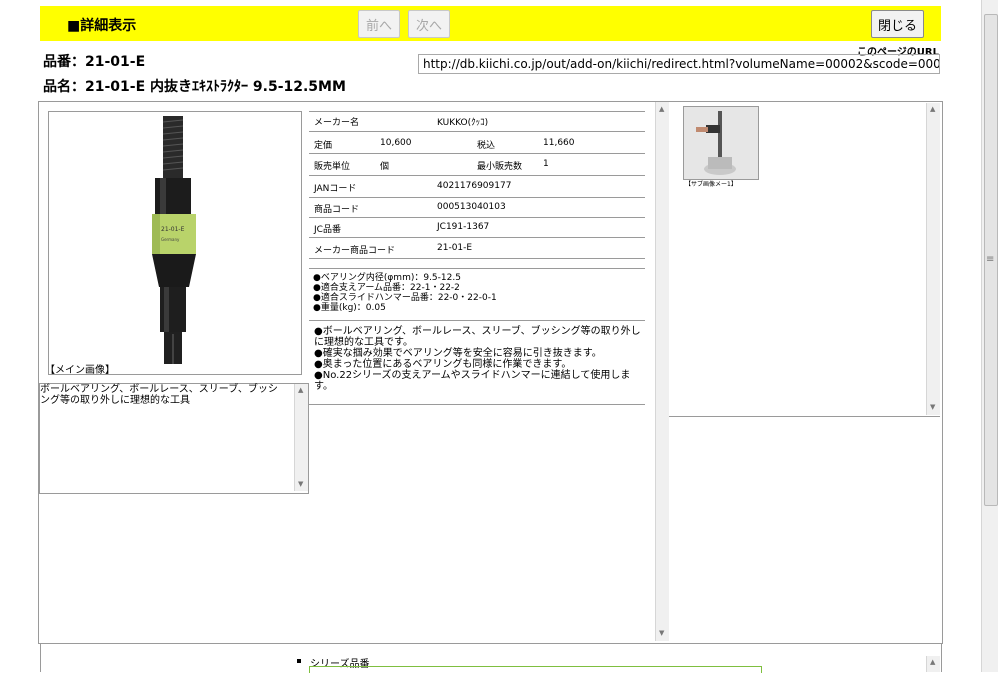 This screenshot has width=998, height=673. What do you see at coordinates (474, 186) in the screenshot?
I see `jan-value: 4021176909177` at bounding box center [474, 186].